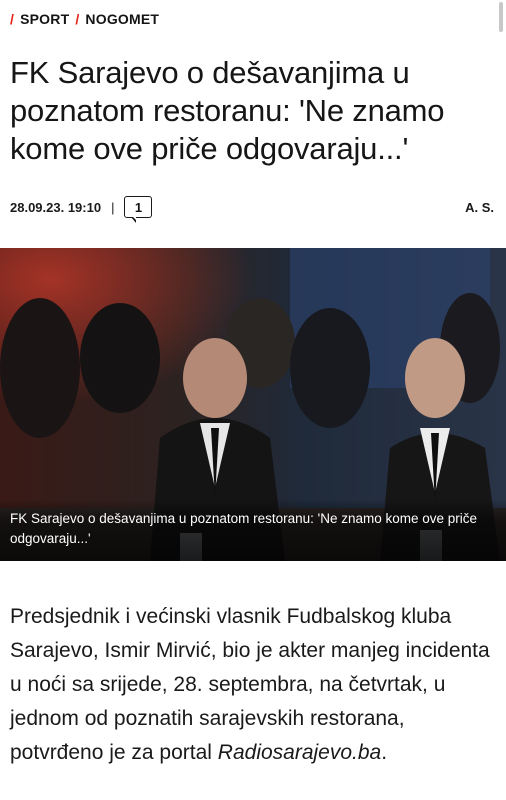  What do you see at coordinates (122, 19) in the screenshot?
I see `breadcrumb-item-nogomet: NOGOMET` at bounding box center [122, 19].